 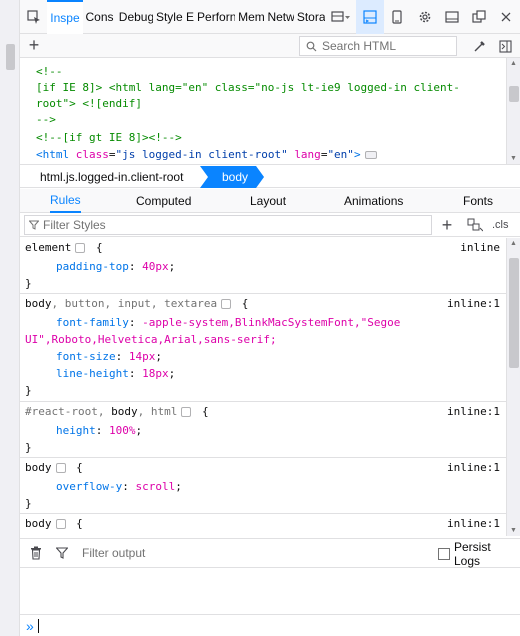 What do you see at coordinates (158, 411) in the screenshot?
I see `rule-selector-rest: , html` at bounding box center [158, 411].